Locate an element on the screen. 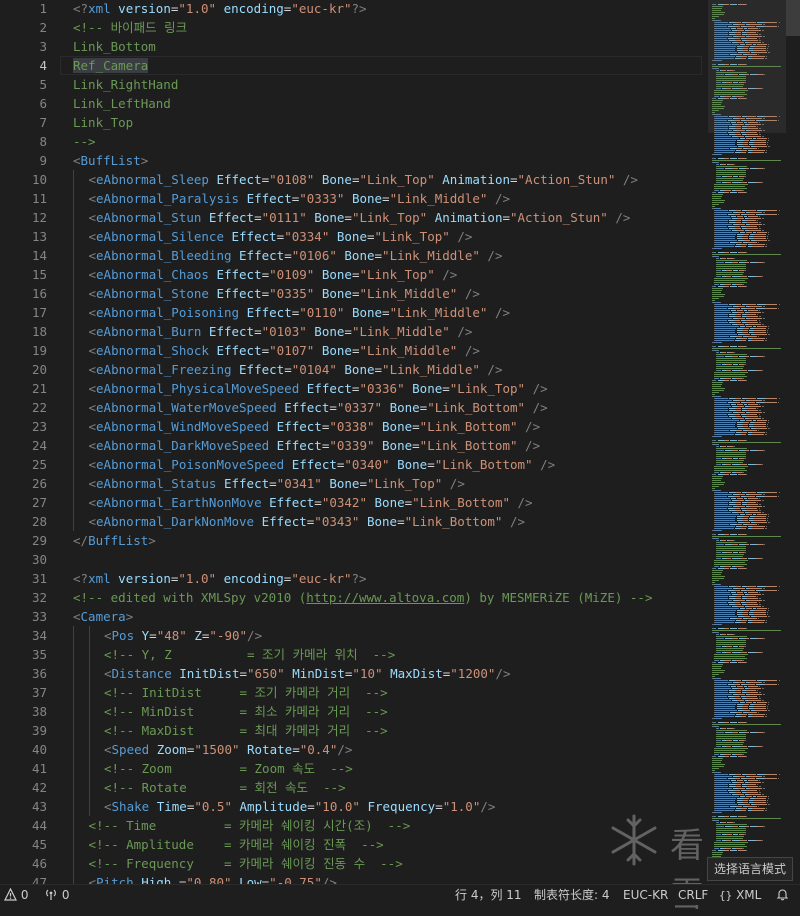 Image resolution: width=800 pixels, height=916 pixels. line-number: 15 is located at coordinates (39, 274).